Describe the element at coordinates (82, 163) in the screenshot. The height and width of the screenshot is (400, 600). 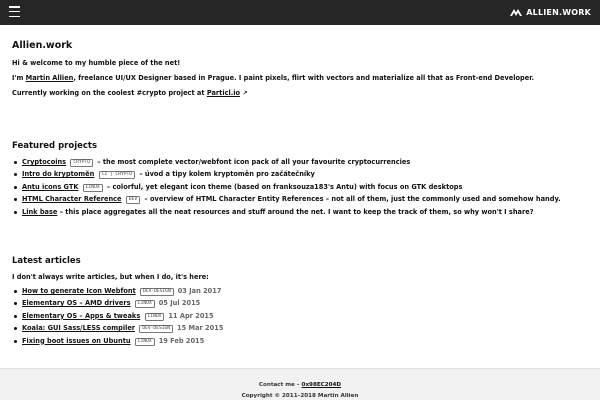
I see `category-tag: CRYPTO` at that location.